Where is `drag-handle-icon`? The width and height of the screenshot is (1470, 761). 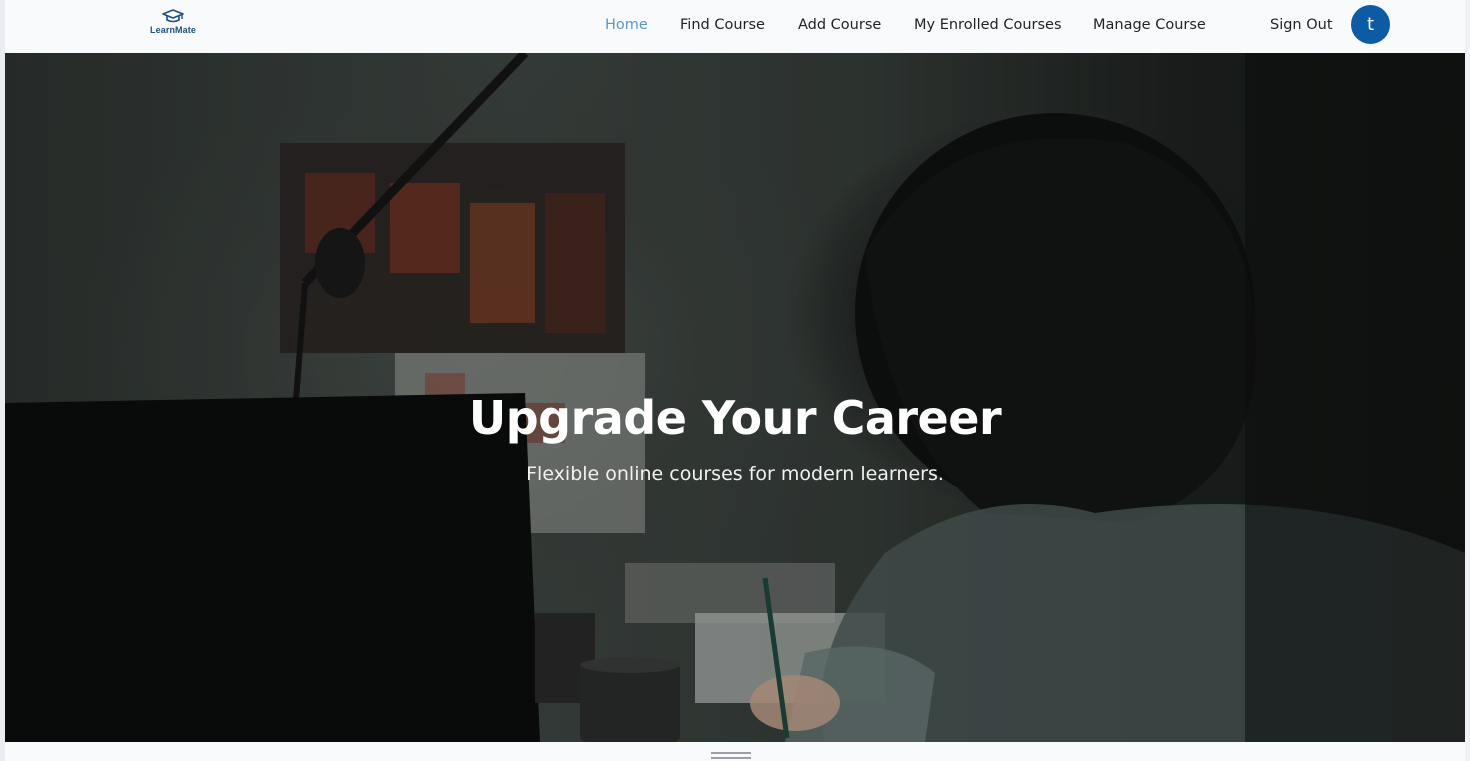
drag-handle-icon is located at coordinates (731, 756).